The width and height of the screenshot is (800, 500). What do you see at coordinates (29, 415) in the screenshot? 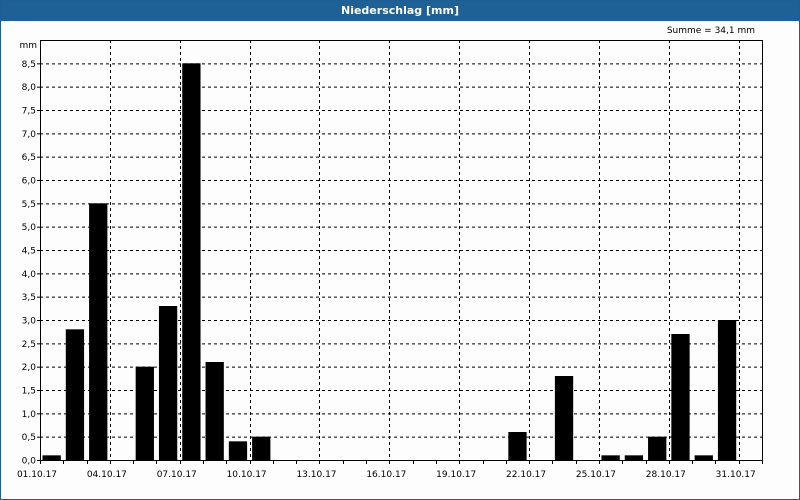
I see `y-tick-label: 1,0` at bounding box center [29, 415].